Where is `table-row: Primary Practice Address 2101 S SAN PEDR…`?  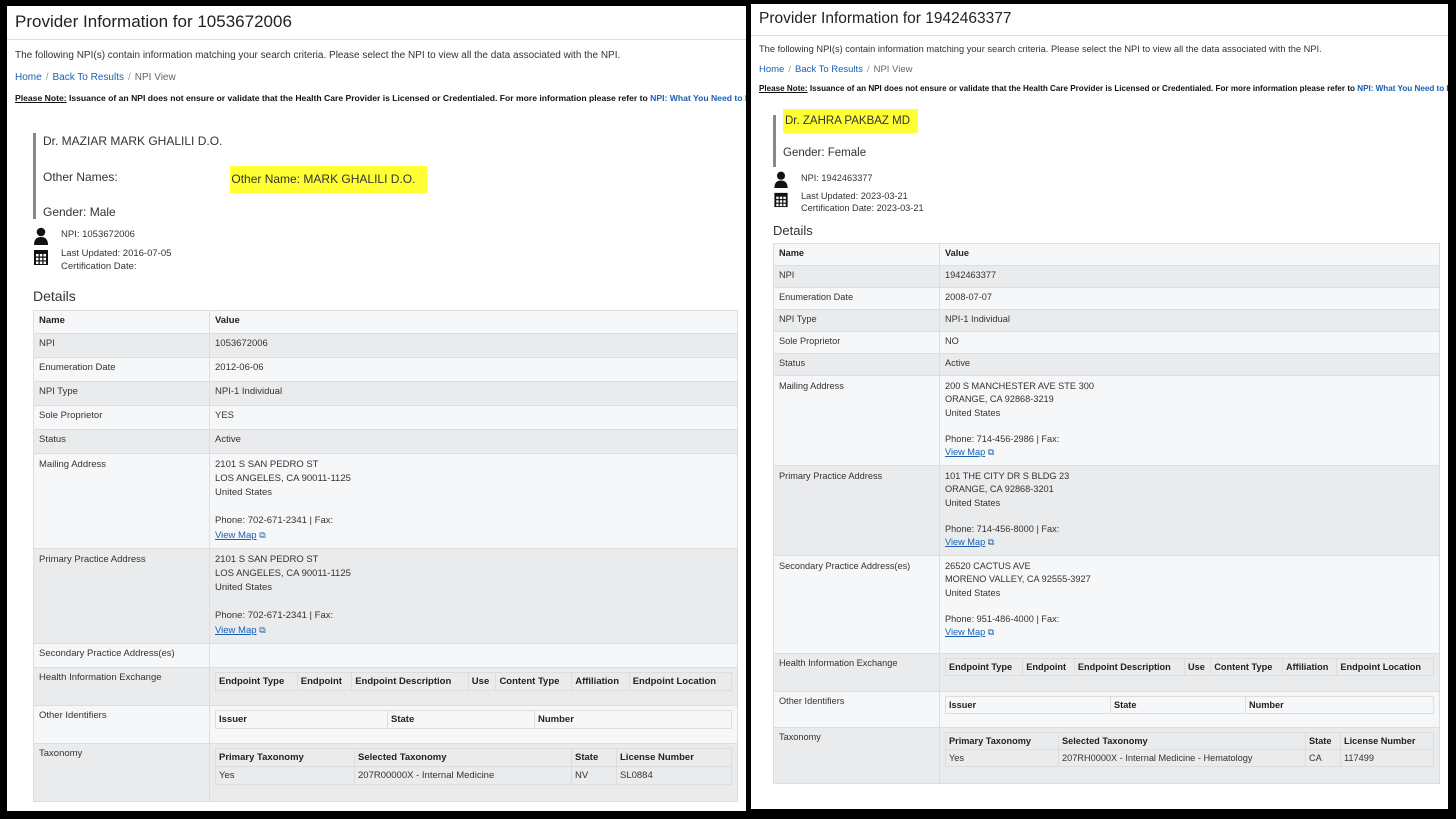 table-row: Primary Practice Address 2101 S SAN PEDR… is located at coordinates (385, 596).